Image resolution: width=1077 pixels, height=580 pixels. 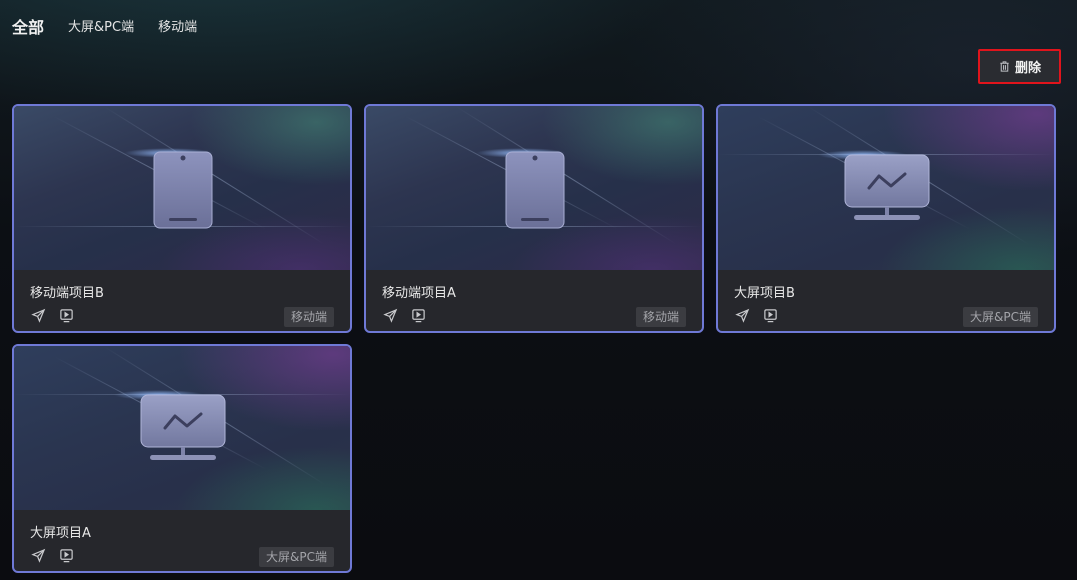 I want to click on tab-screen-pc: 大屏&PC端, so click(x=101, y=28).